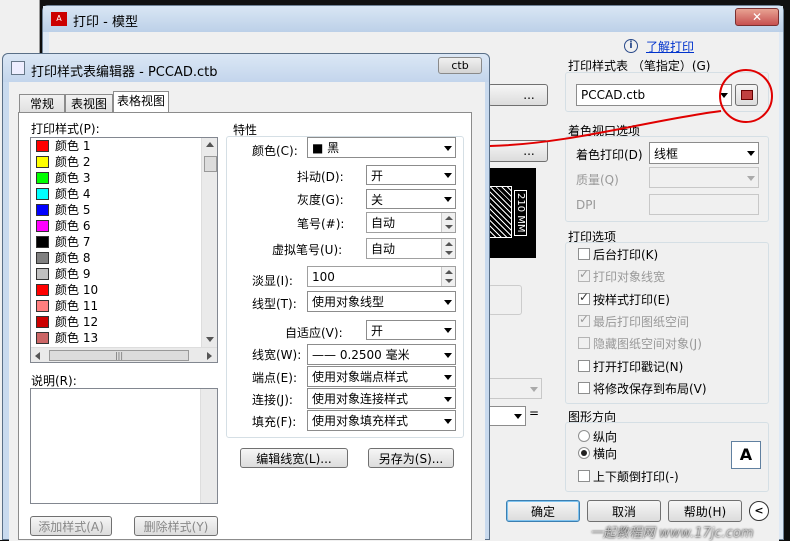 The width and height of the screenshot is (790, 541). I want to click on style-name: 颜色 2, so click(73, 162).